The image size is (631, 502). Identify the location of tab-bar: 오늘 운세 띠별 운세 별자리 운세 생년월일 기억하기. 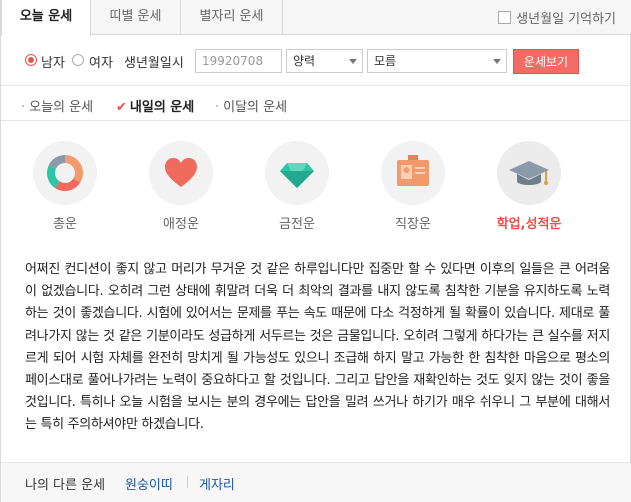
(316, 18).